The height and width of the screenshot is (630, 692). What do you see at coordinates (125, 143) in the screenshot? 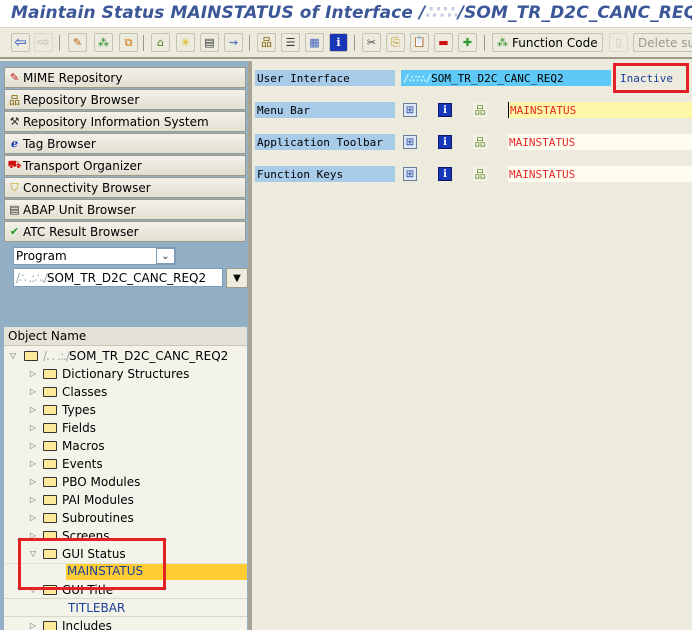
I see `nav-tag-browser: ℯ Tag Browser` at bounding box center [125, 143].